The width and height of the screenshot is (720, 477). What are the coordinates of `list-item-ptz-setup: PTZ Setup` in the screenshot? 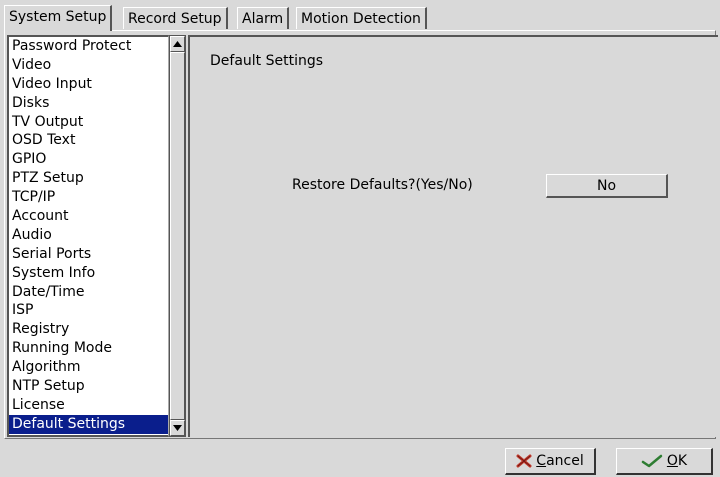 It's located at (88, 178).